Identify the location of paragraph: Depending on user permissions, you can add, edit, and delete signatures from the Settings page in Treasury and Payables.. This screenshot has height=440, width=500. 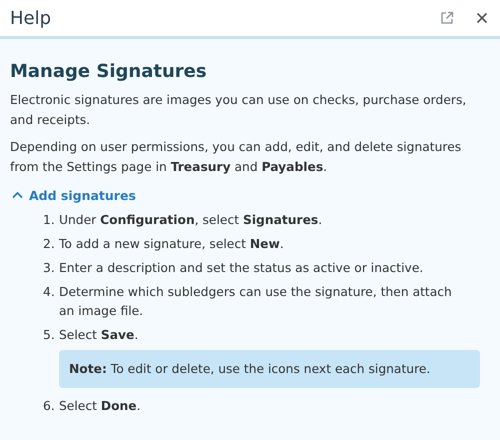
(236, 157).